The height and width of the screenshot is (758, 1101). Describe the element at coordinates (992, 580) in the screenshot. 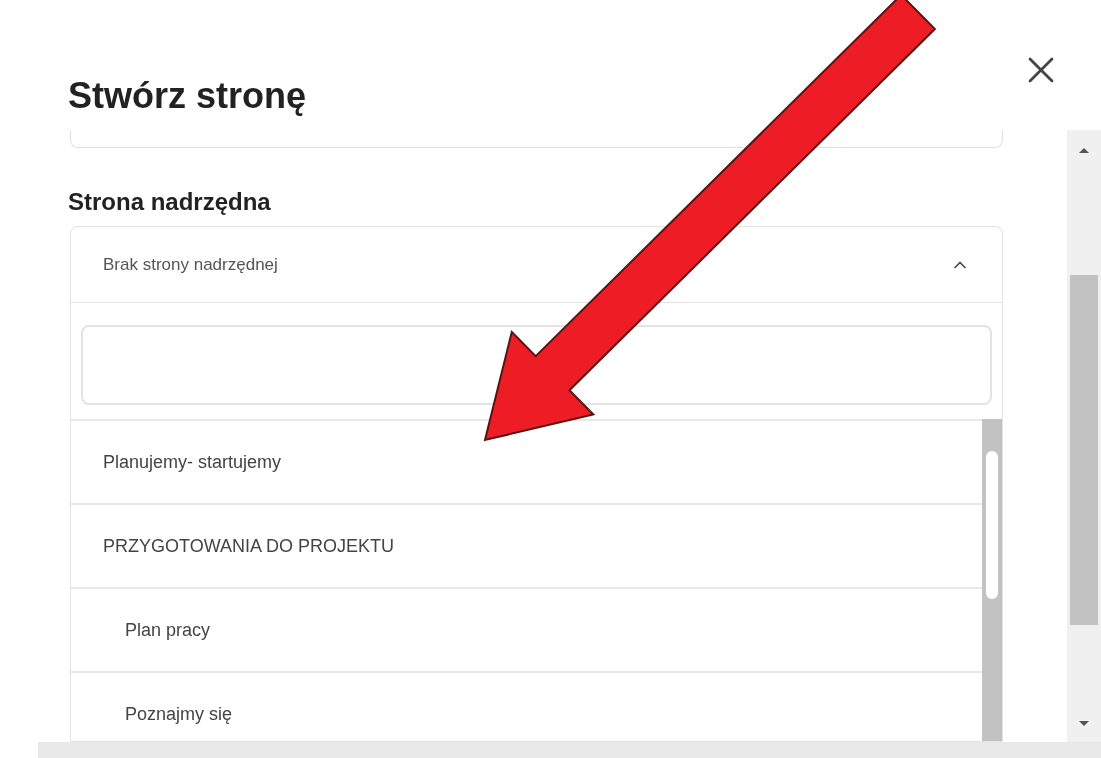

I see `list-scrollbar` at that location.